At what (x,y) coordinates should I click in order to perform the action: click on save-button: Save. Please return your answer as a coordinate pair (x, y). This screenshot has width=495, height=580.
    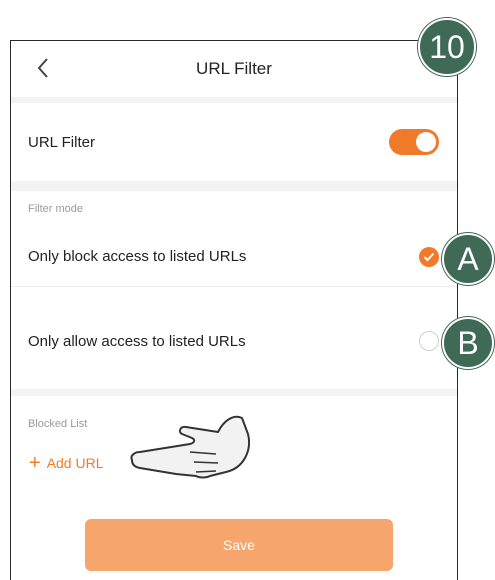
    Looking at the image, I should click on (239, 545).